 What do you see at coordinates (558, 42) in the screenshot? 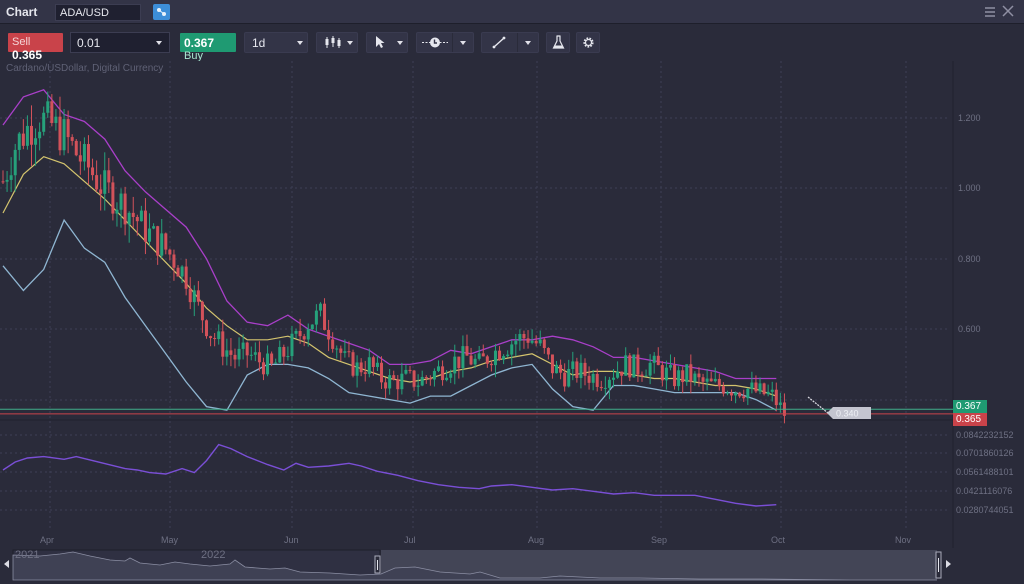
I see `studies-button` at bounding box center [558, 42].